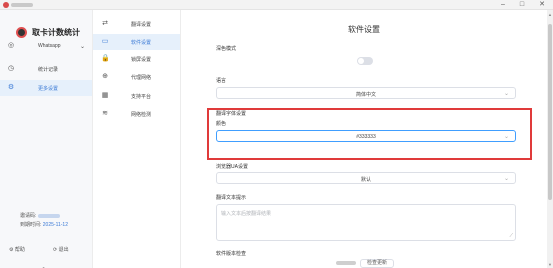 This screenshot has height=268, width=553. I want to click on color-value: #333333, so click(366, 137).